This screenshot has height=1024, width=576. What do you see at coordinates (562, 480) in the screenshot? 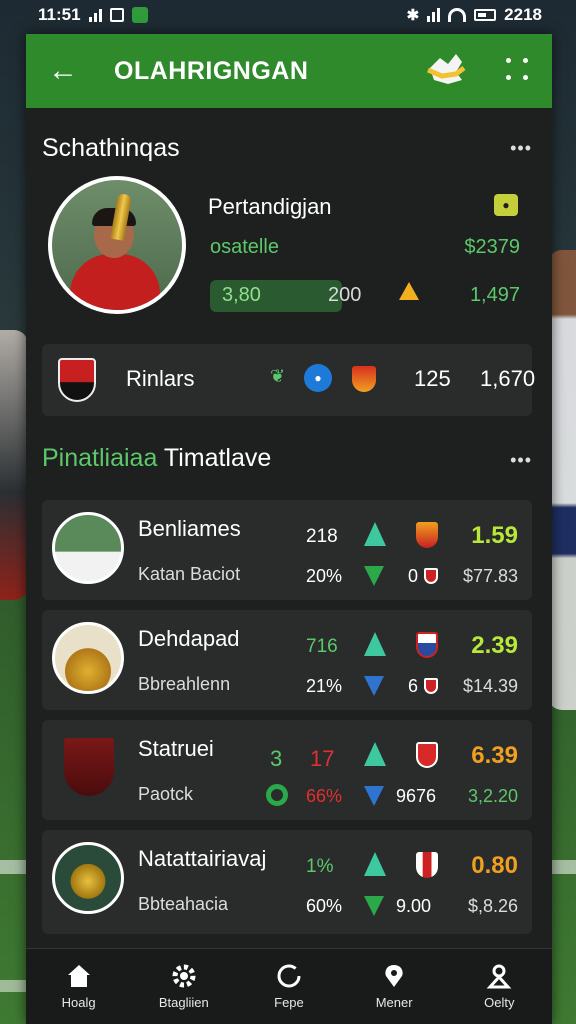
I see `background-player-right` at bounding box center [562, 480].